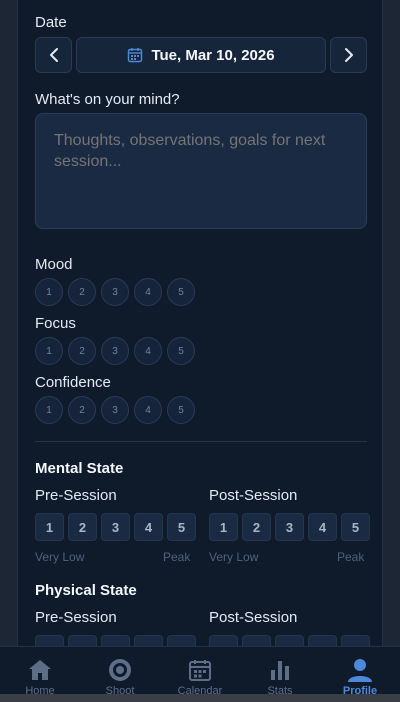  What do you see at coordinates (51, 22) in the screenshot?
I see `date-label: Date` at bounding box center [51, 22].